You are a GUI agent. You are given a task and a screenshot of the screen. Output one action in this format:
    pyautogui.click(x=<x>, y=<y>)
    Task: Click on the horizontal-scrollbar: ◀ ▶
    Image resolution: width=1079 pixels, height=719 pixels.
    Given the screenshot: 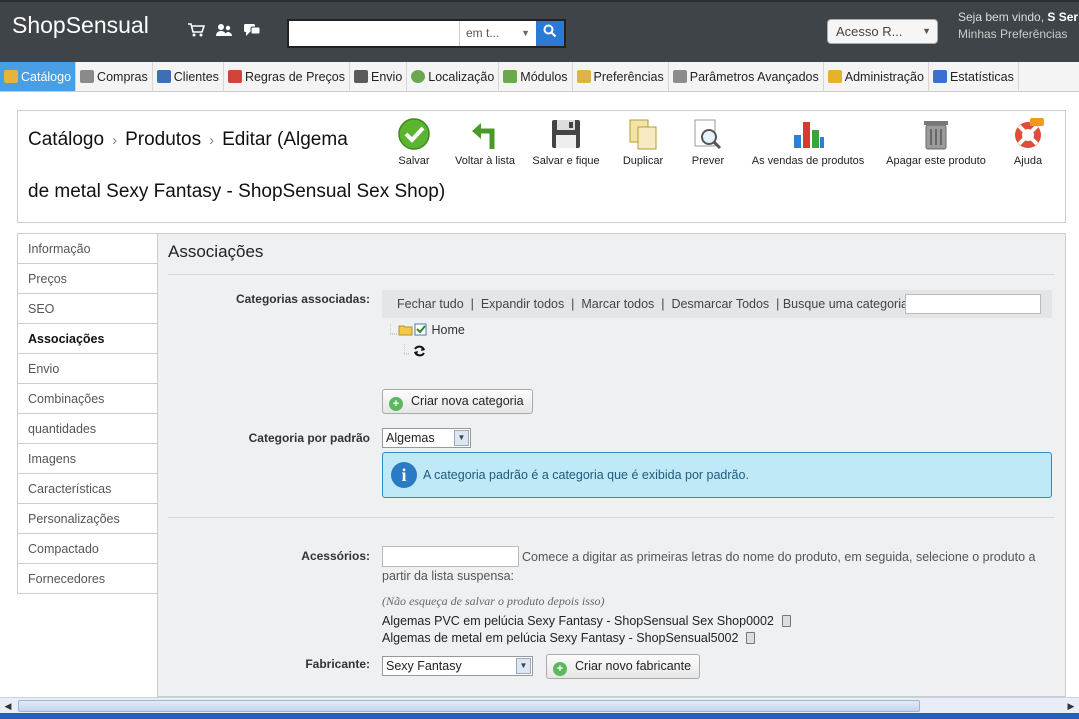 What is the action you would take?
    pyautogui.click(x=539, y=705)
    